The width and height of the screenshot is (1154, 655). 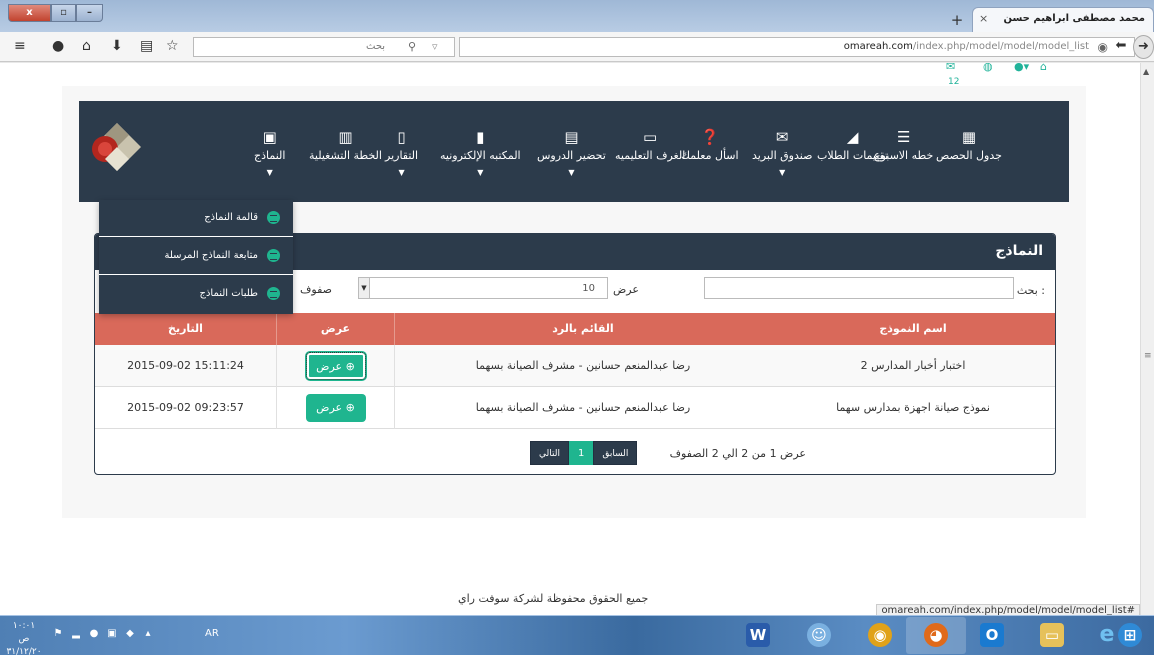 I want to click on bluetooth-icon: ●, so click(x=94, y=634).